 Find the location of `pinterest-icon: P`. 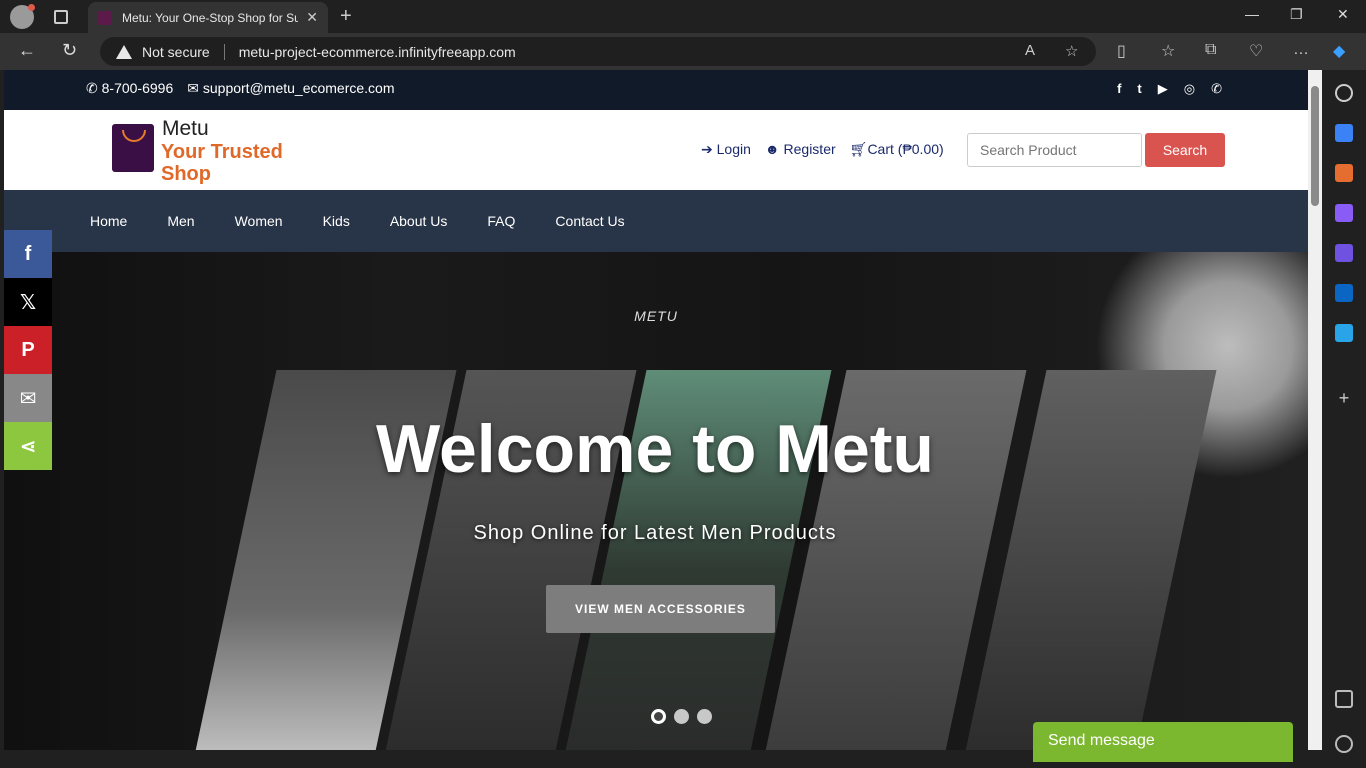

pinterest-icon: P is located at coordinates (28, 349).